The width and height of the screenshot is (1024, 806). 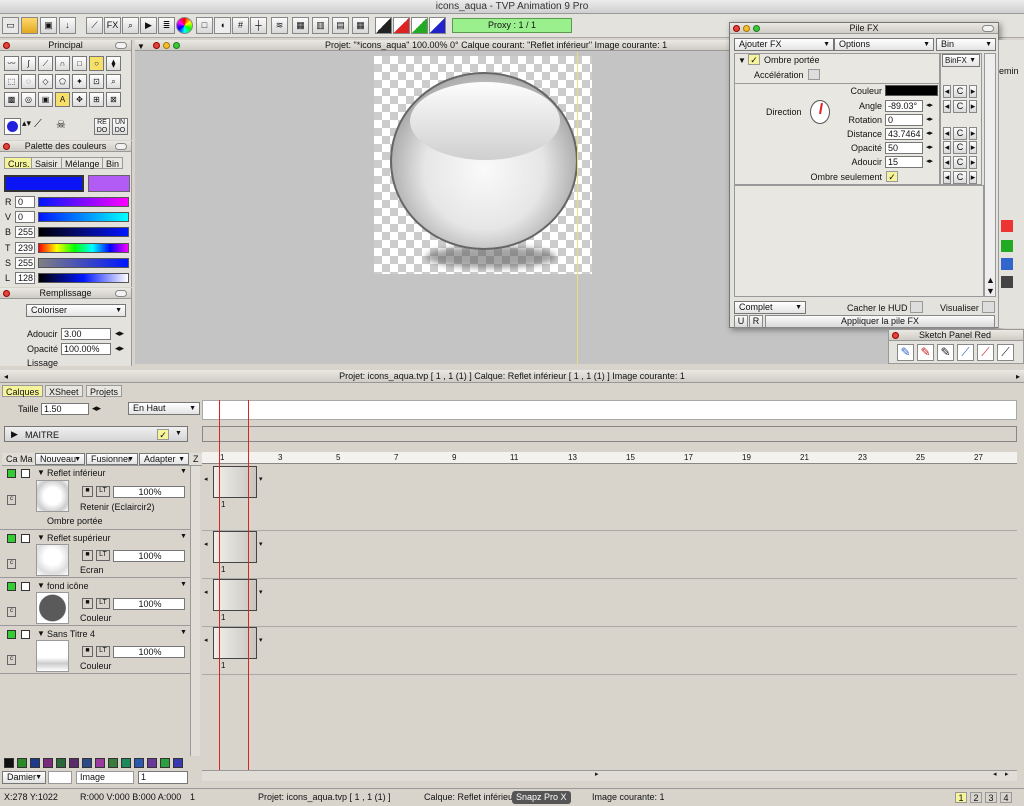 I want to click on current-frame-marker, so click(x=248, y=585).